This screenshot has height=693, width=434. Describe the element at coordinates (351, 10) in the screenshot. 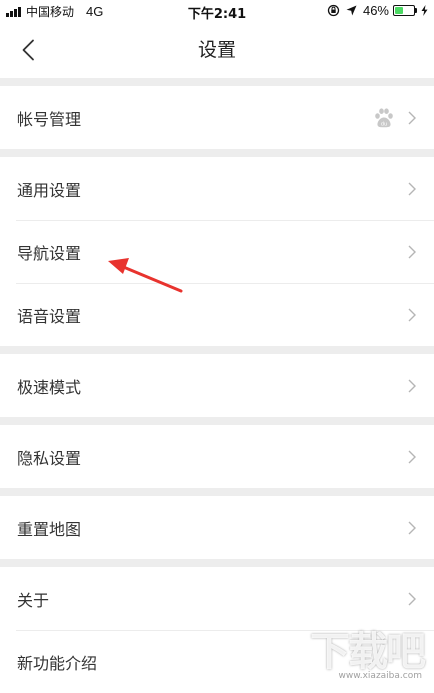

I see `location-arrow-icon` at that location.